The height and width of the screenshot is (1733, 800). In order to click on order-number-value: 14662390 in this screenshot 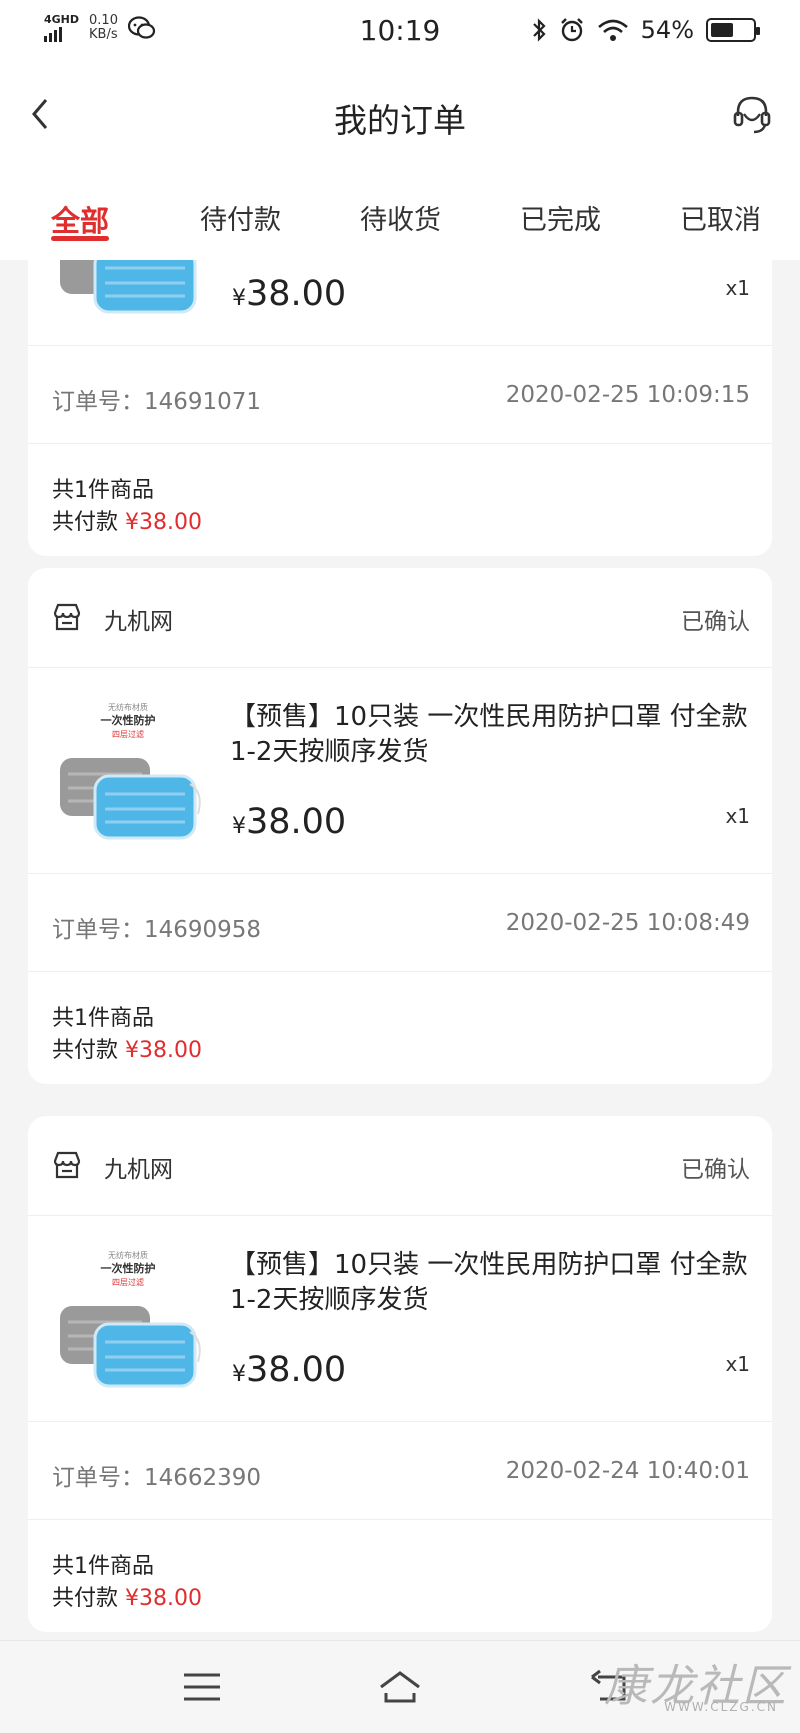, I will do `click(203, 1478)`.